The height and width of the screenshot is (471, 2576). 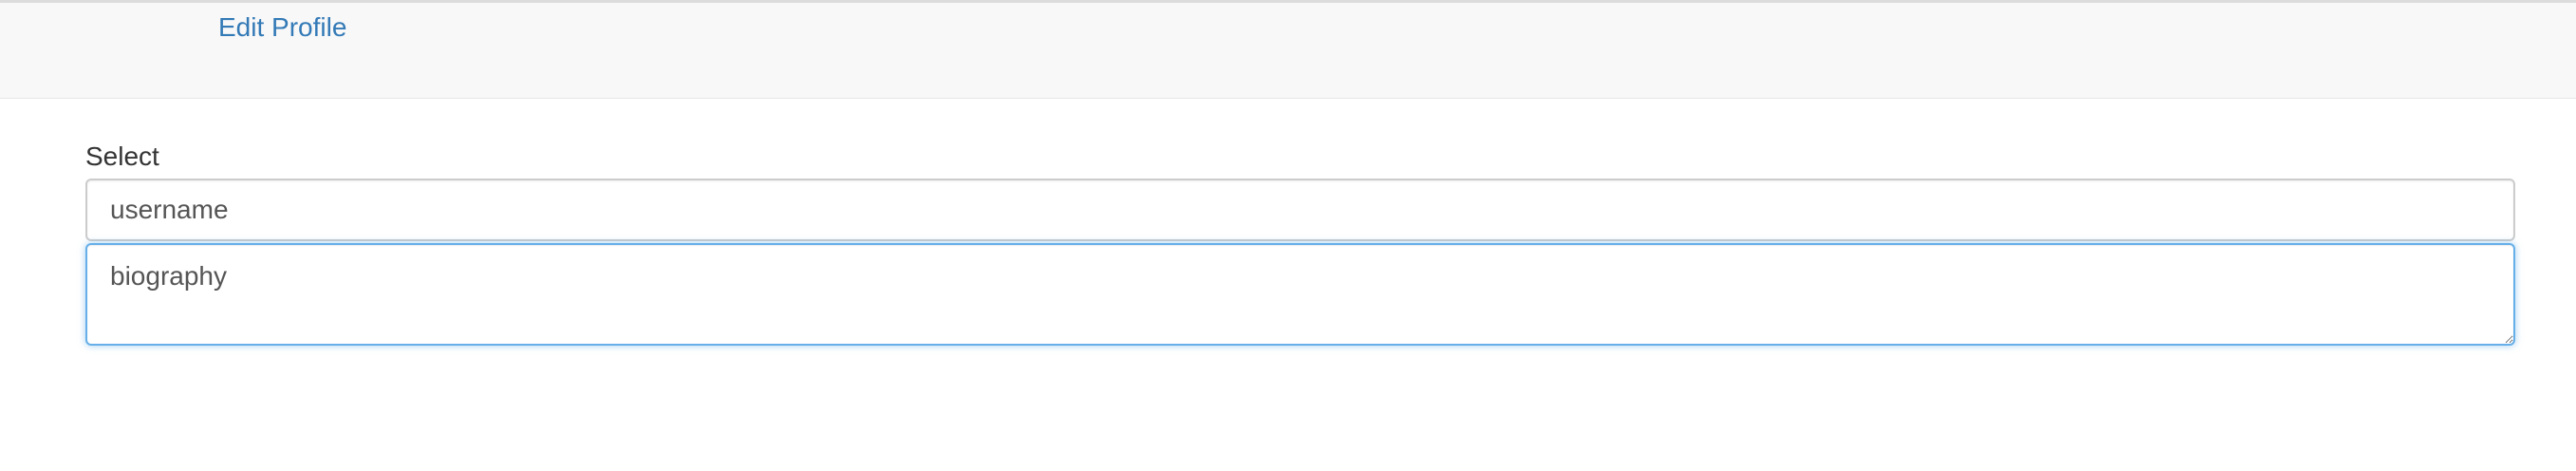 What do you see at coordinates (1300, 210) in the screenshot?
I see `username-input` at bounding box center [1300, 210].